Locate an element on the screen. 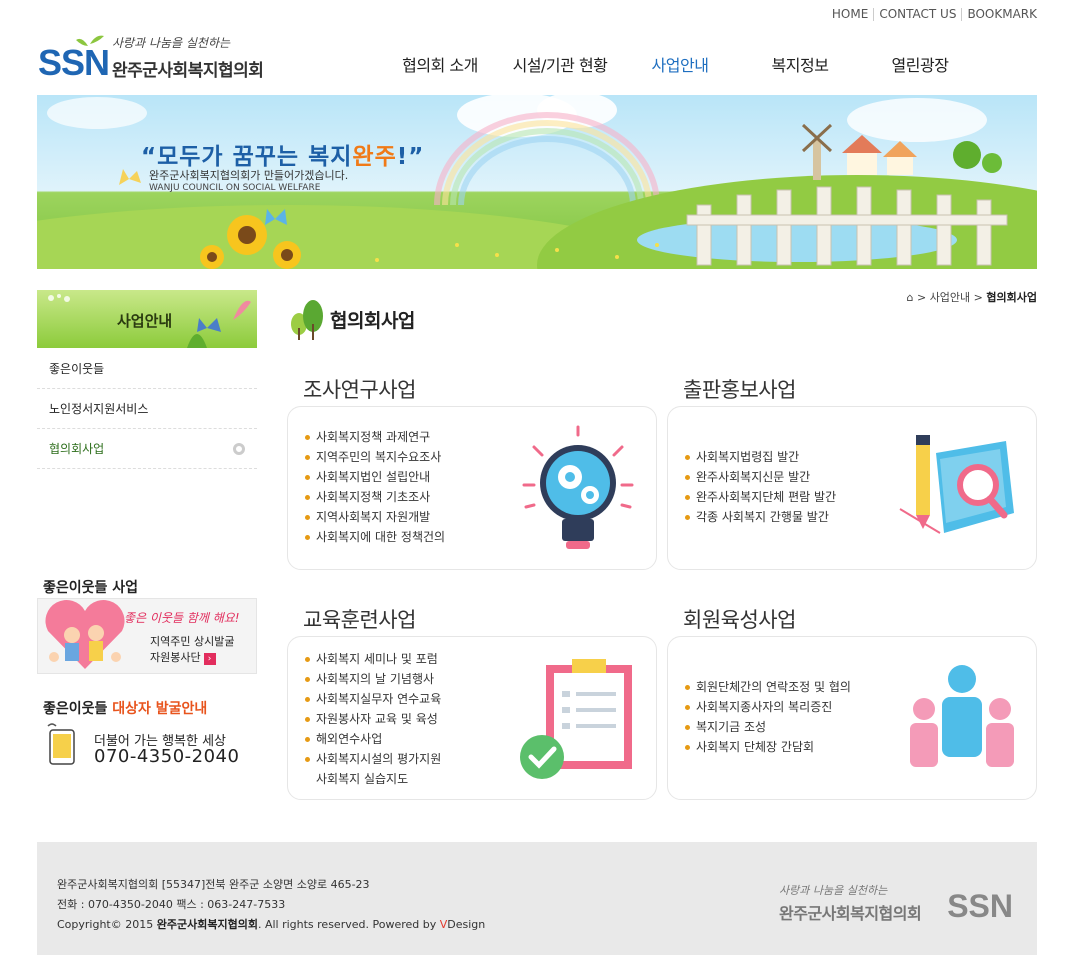 Image resolution: width=1071 pixels, height=955 pixels. site-logo: SSN 사랑과 나눔을 실천하는 완주군사회복지협의회 is located at coordinates (158, 58).